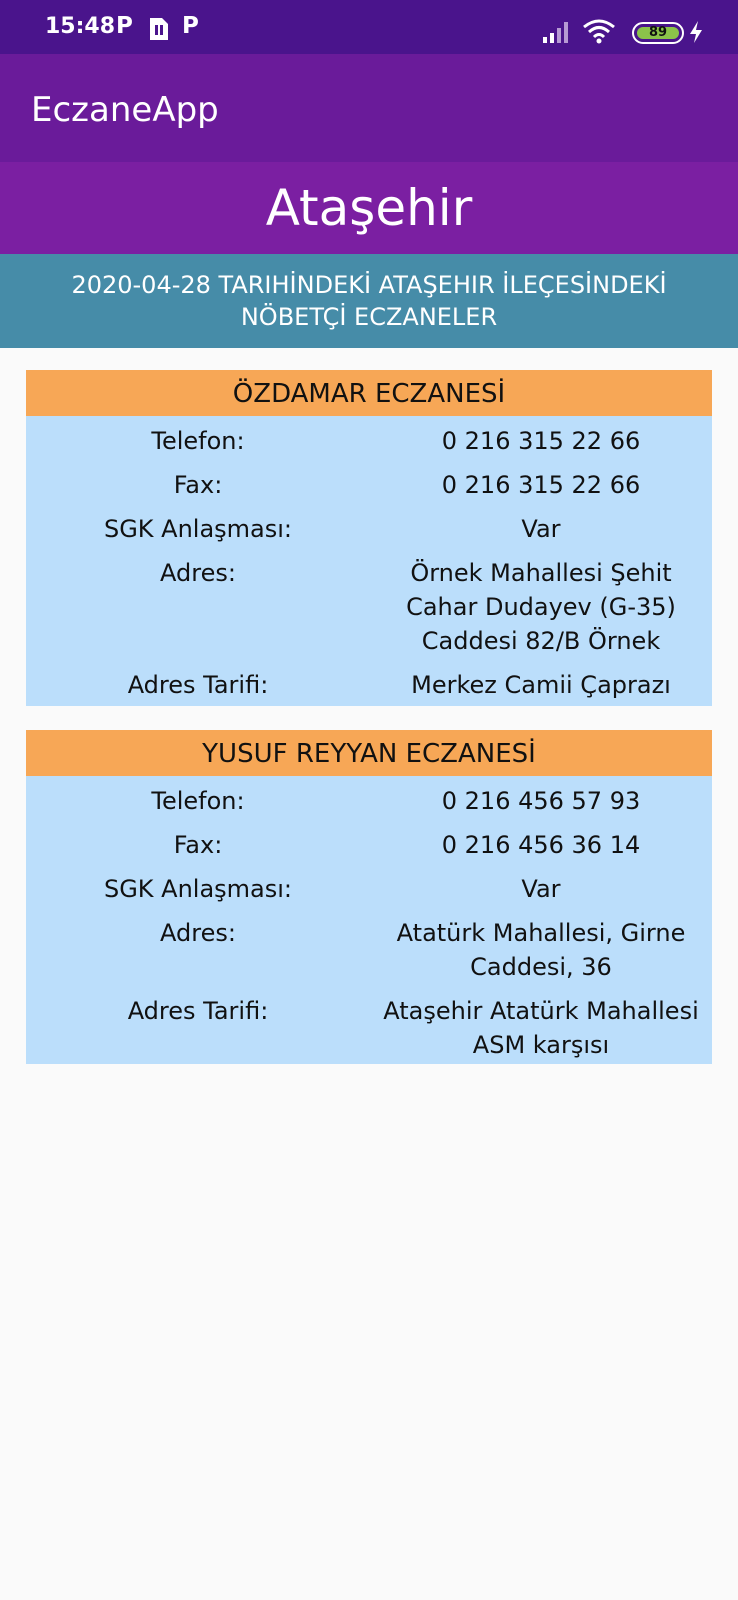 This screenshot has width=738, height=1600. I want to click on charging-icon, so click(696, 34).